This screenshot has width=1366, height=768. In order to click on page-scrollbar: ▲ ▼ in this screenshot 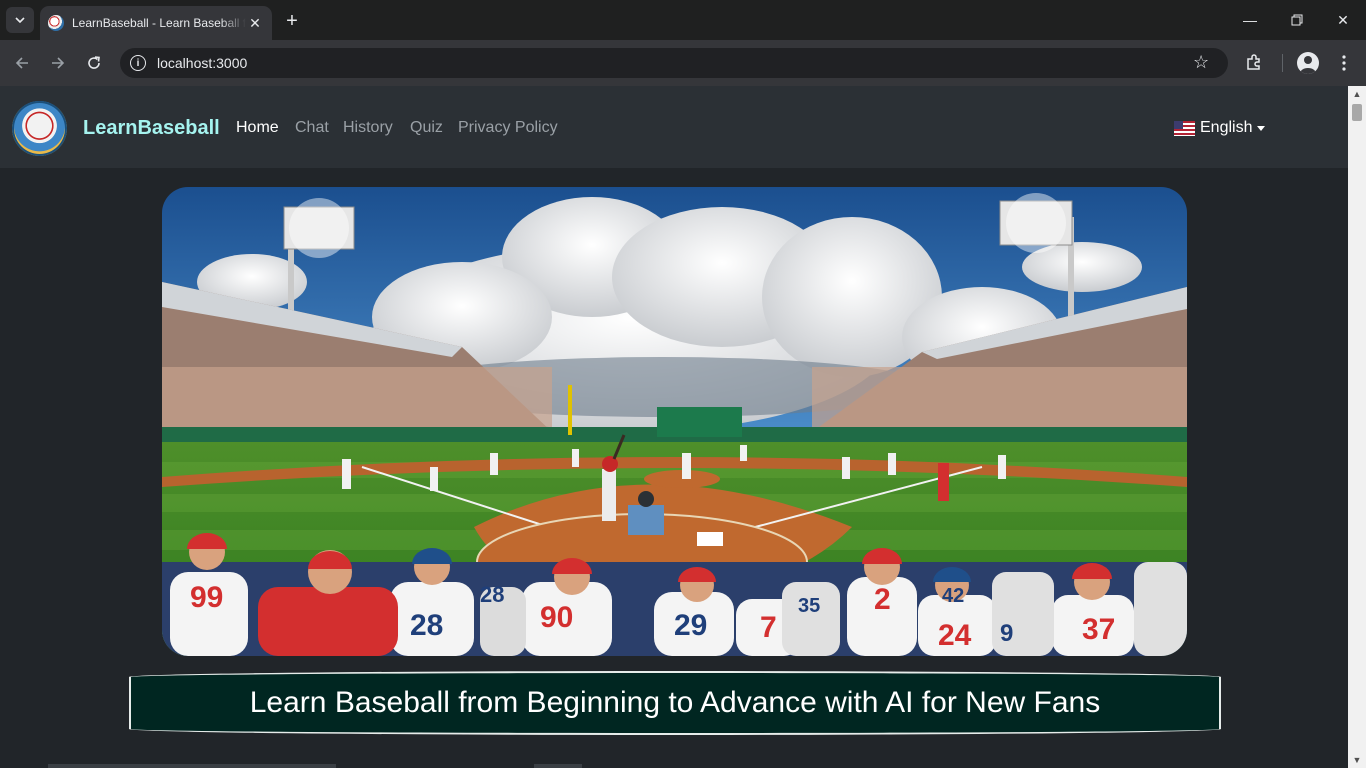, I will do `click(1357, 427)`.